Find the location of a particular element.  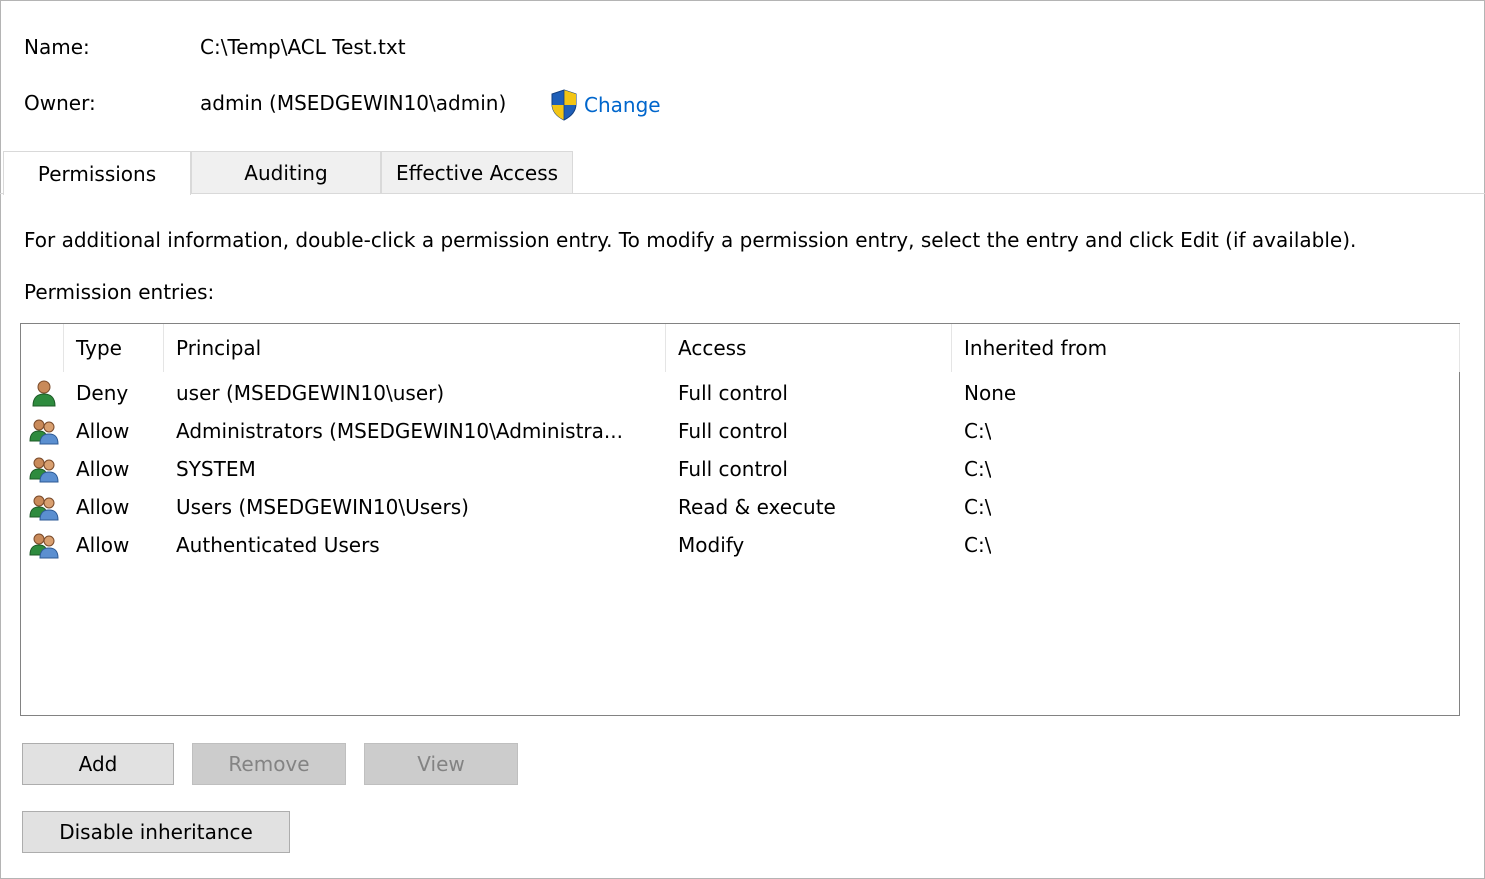

cell-principal: user (MSEDGEWIN10\user) is located at coordinates (310, 393).